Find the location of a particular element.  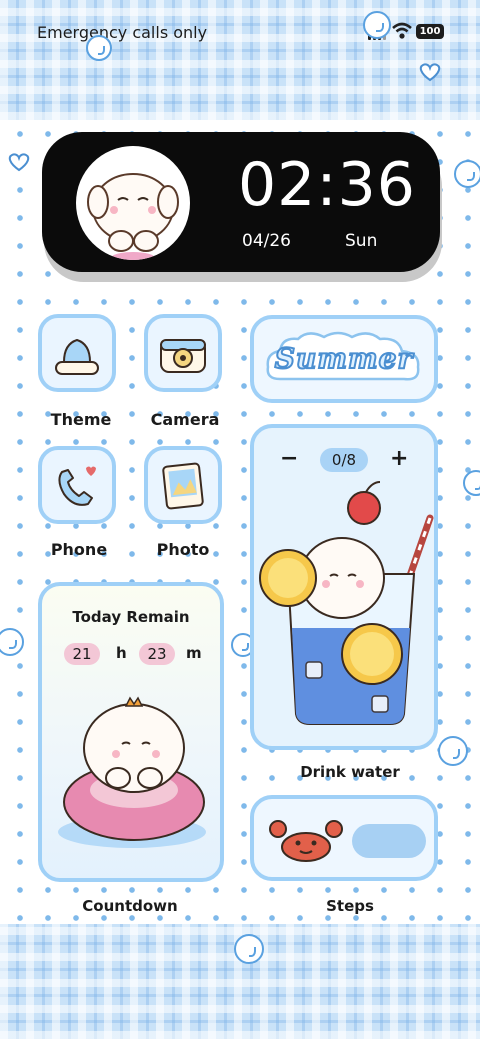

water-count: 0/8 is located at coordinates (344, 460).